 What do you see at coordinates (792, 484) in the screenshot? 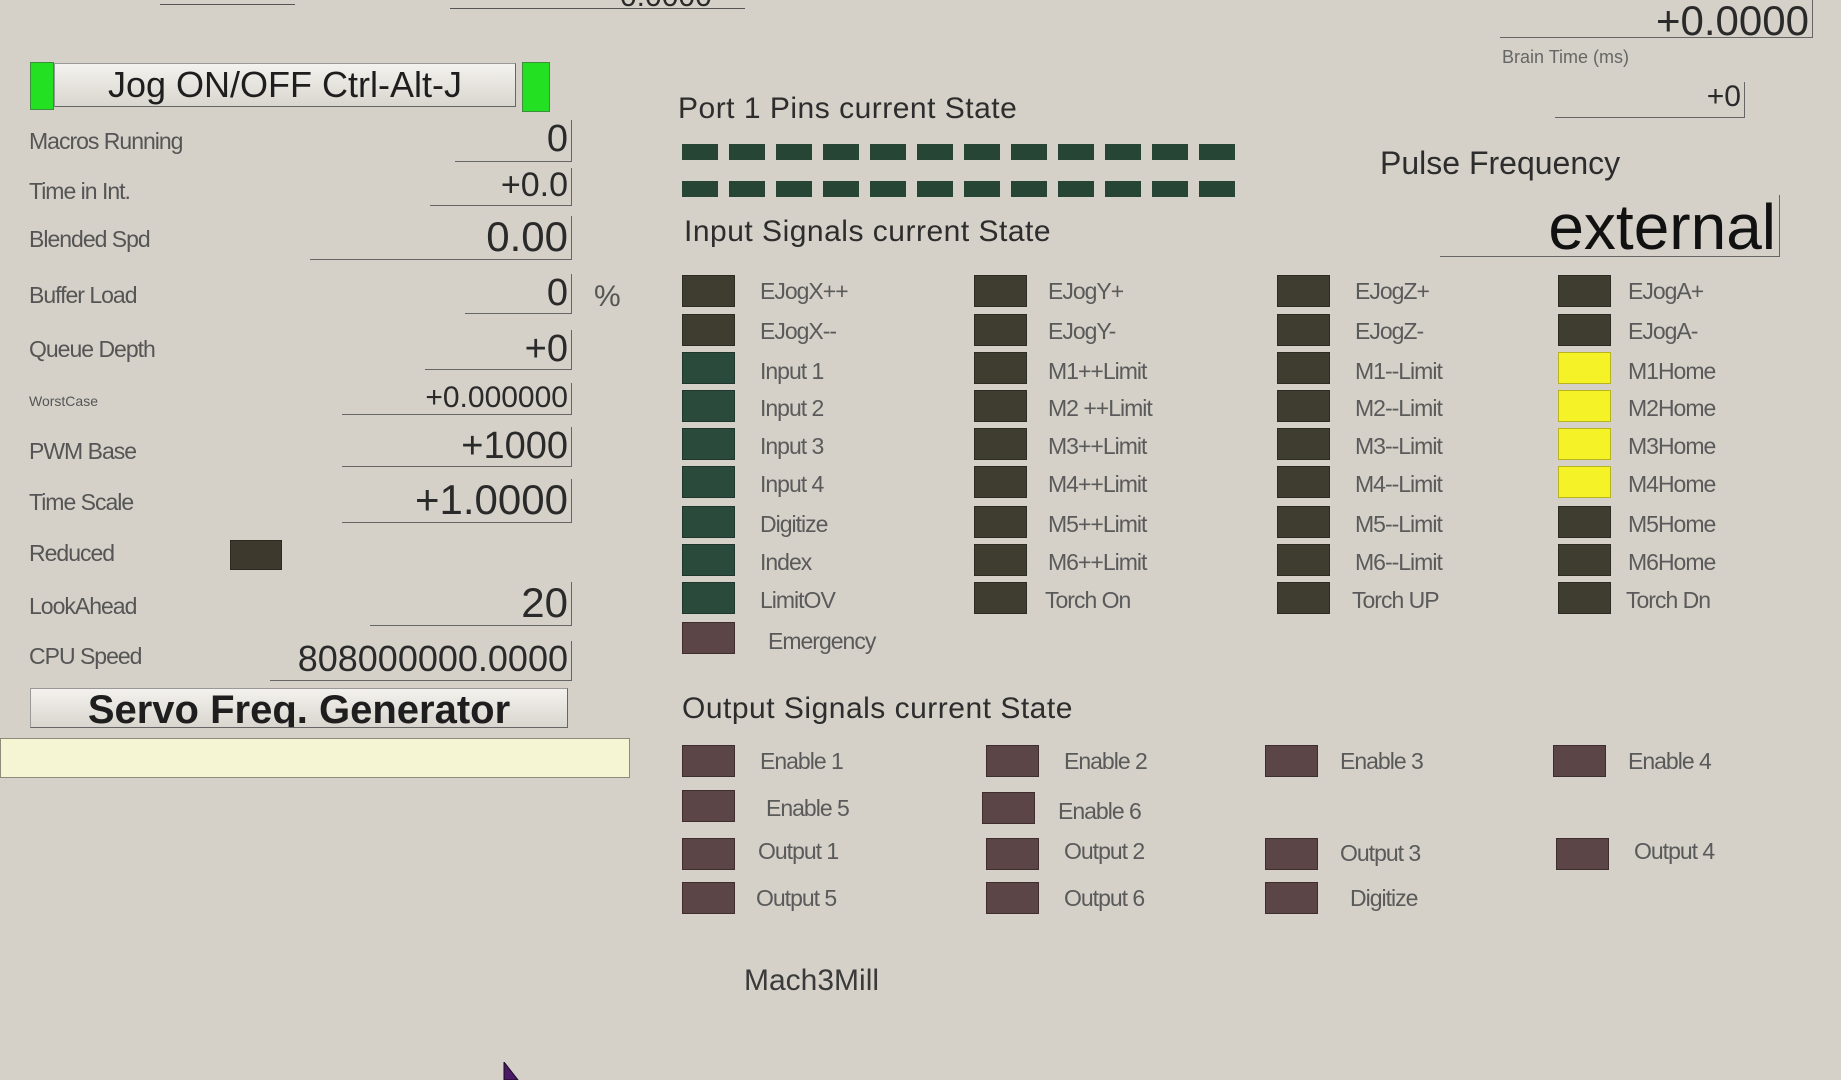
I see `signal-label: Input 4` at bounding box center [792, 484].